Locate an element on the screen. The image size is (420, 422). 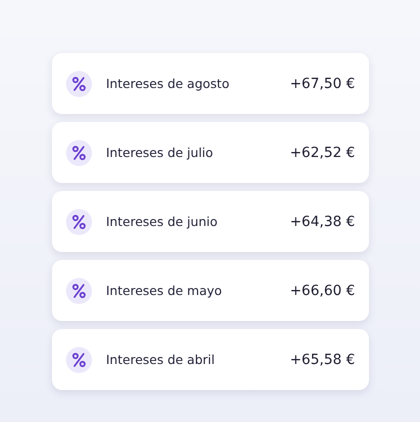
transaction-amount: +62,52 € is located at coordinates (322, 152).